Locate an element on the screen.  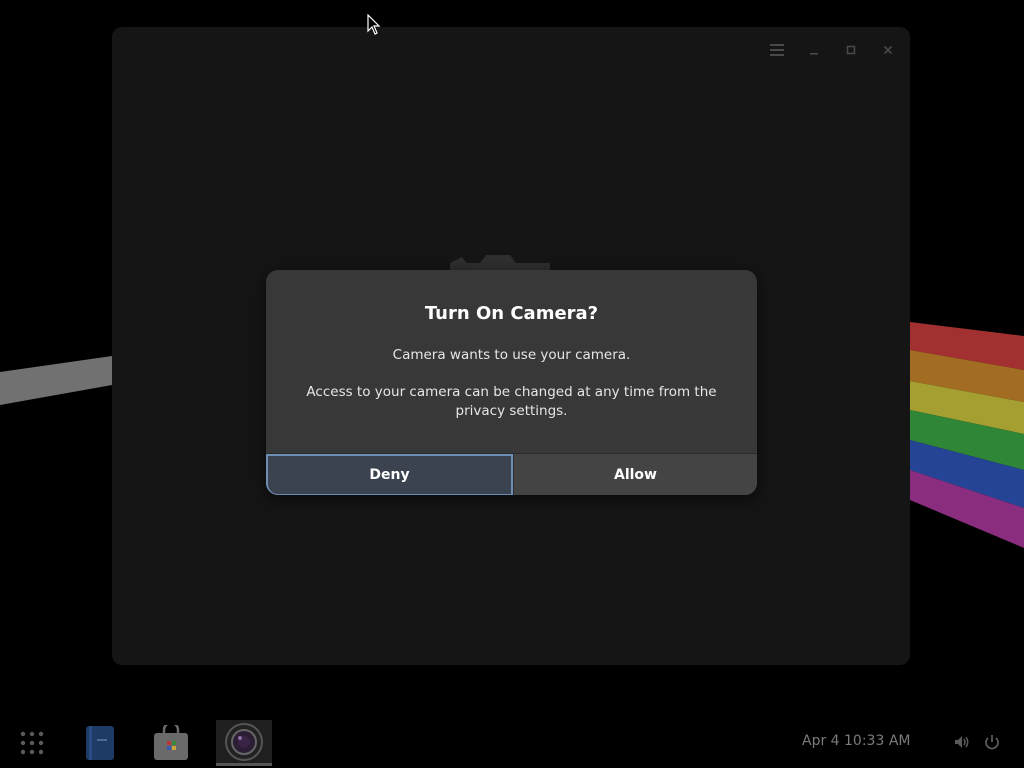
dialog-actions: Deny Allow is located at coordinates (511, 474).